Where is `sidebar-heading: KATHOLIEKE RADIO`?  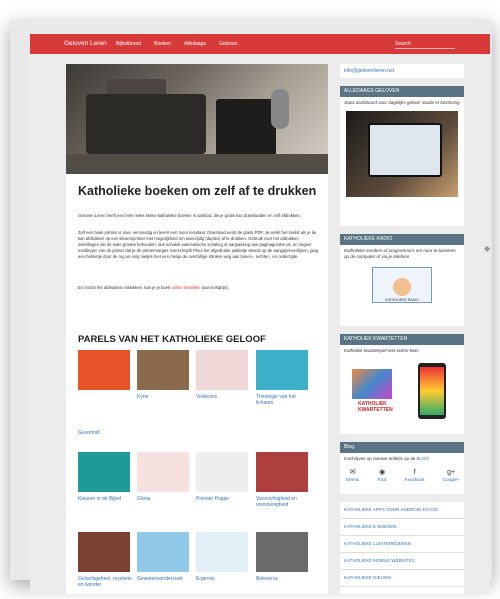
sidebar-heading: KATHOLIEKE RADIO is located at coordinates (402, 239).